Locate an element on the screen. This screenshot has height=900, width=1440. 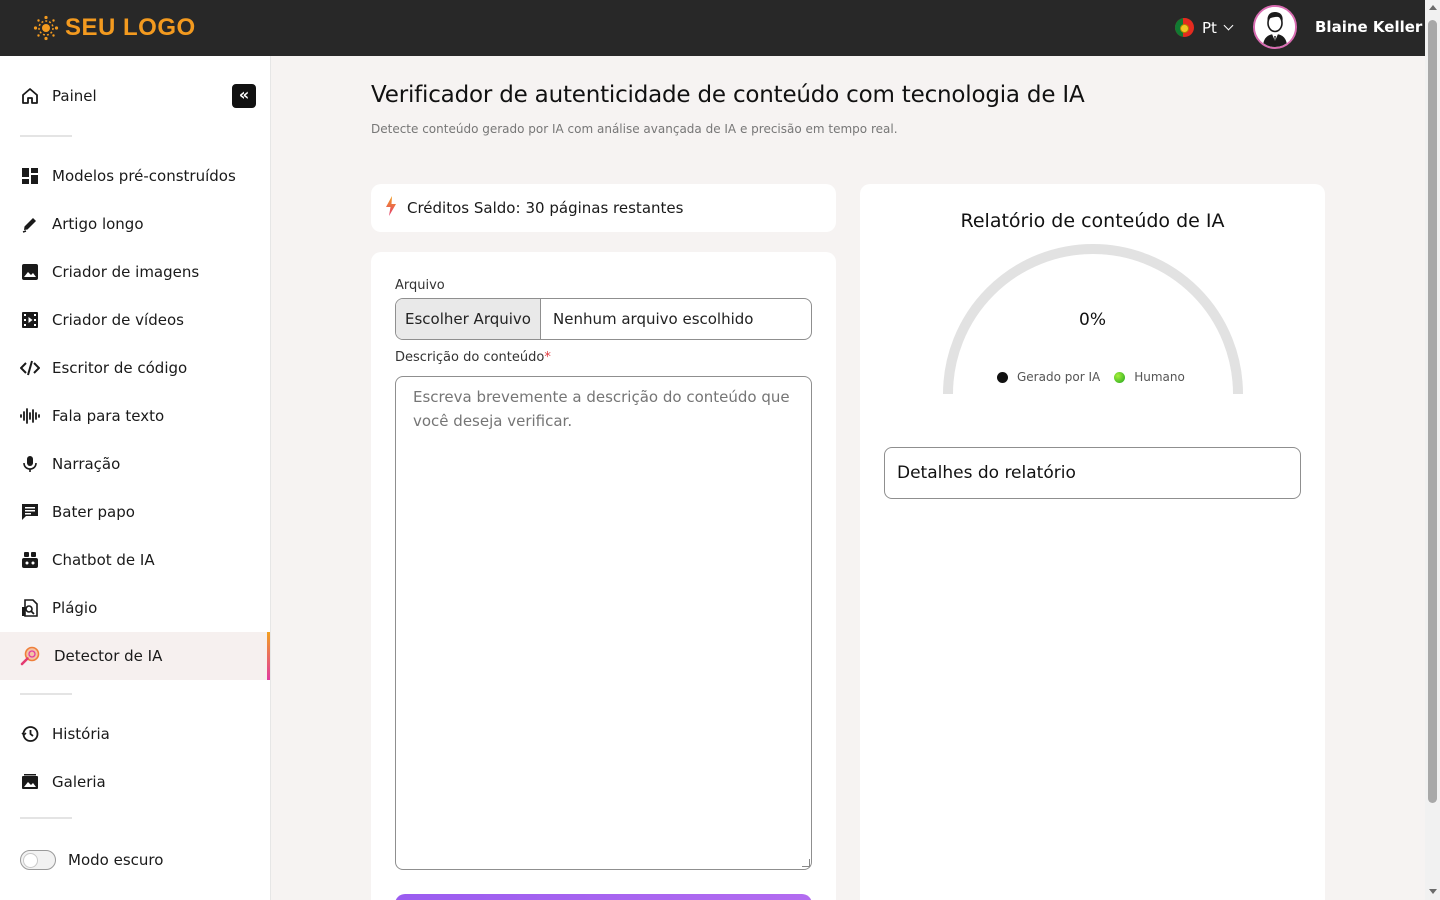
description-label-text: Descrição do conteúdo is located at coordinates (470, 357).